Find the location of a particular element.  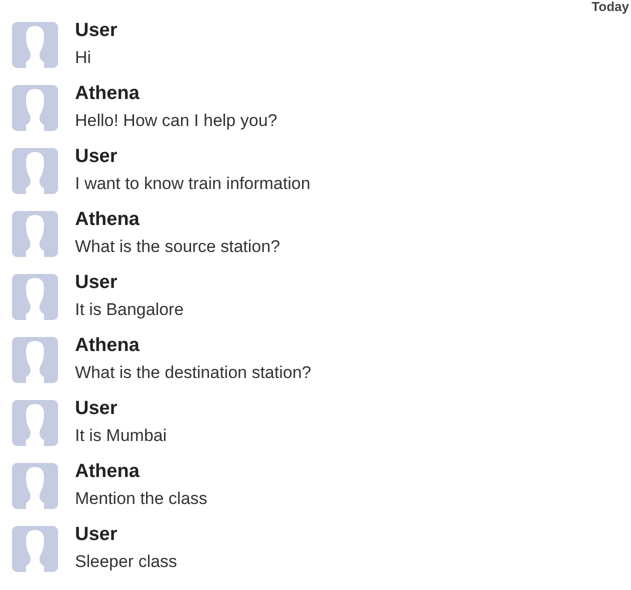

date-label: Today is located at coordinates (610, 7).